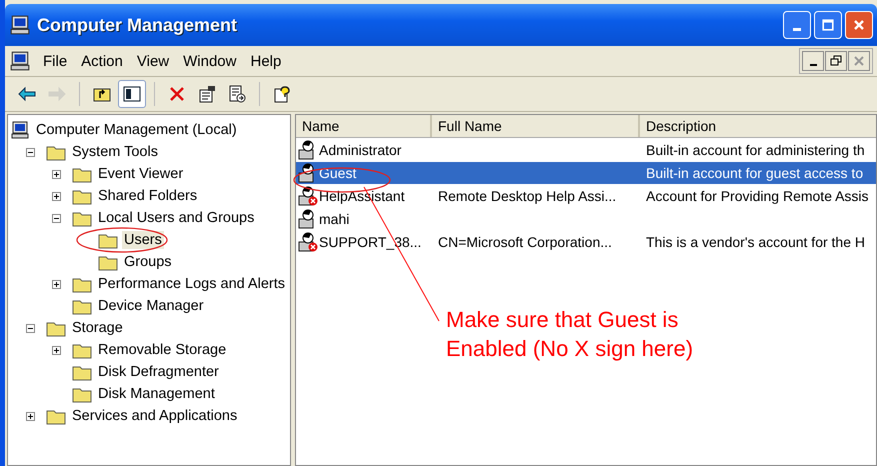  Describe the element at coordinates (141, 174) in the screenshot. I see `tree-item: Event Viewer` at that location.